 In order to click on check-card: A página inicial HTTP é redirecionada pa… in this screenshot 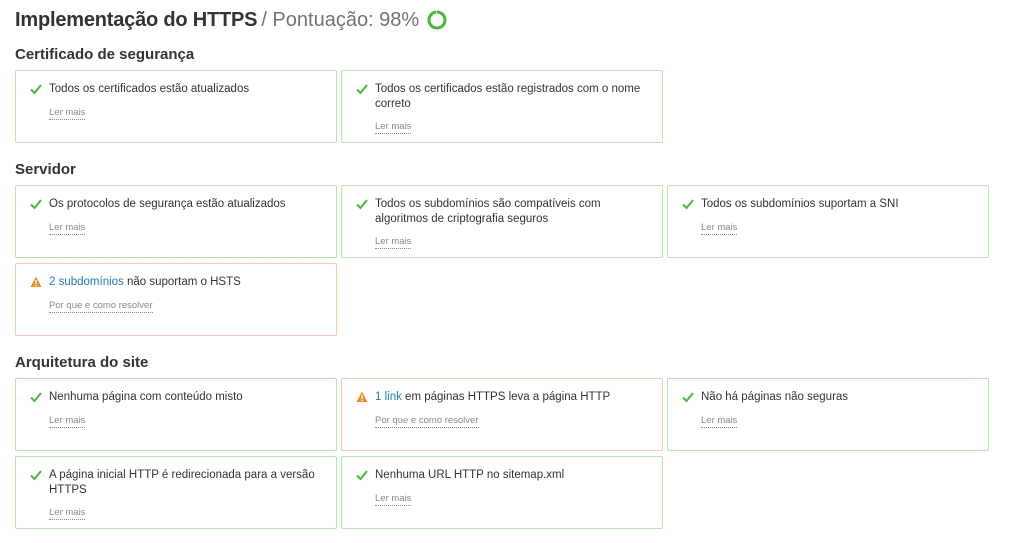, I will do `click(176, 492)`.